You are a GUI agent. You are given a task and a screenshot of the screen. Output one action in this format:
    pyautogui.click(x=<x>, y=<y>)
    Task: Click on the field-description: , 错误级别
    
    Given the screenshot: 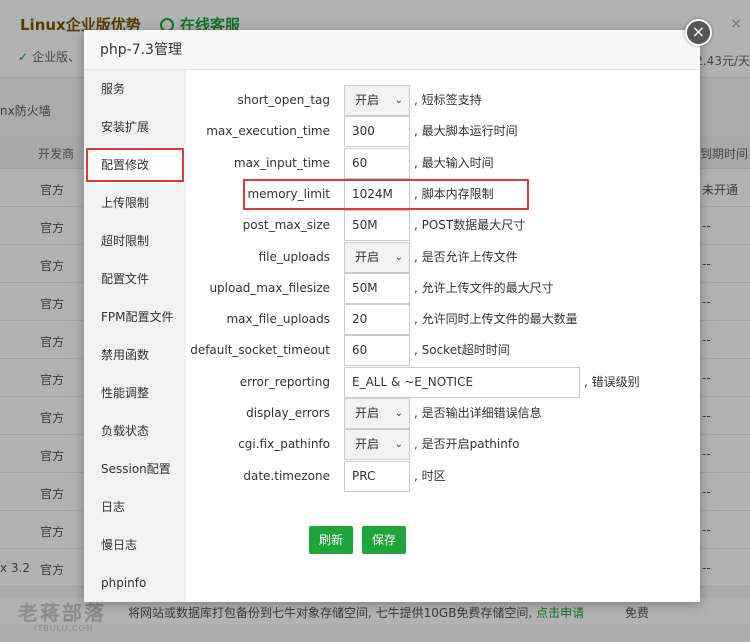 What is the action you would take?
    pyautogui.click(x=612, y=381)
    